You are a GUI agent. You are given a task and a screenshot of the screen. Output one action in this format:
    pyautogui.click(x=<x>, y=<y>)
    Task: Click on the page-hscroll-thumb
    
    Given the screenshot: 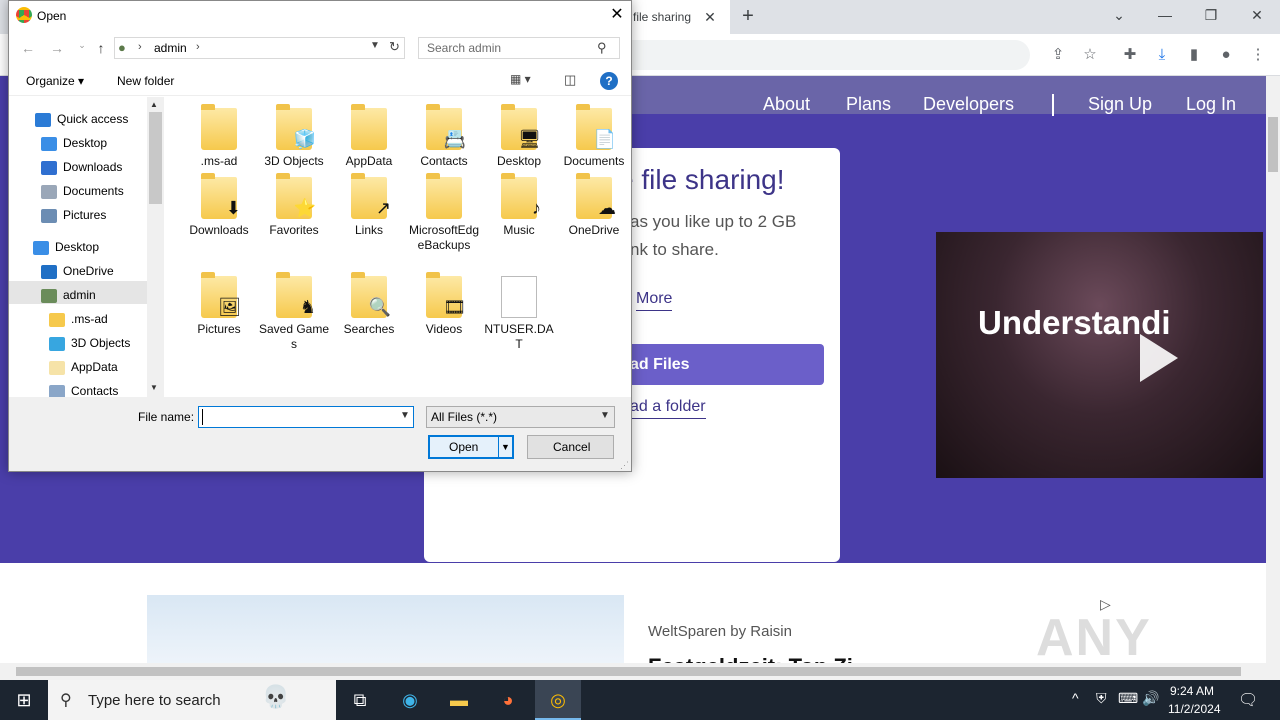 What is the action you would take?
    pyautogui.click(x=628, y=671)
    